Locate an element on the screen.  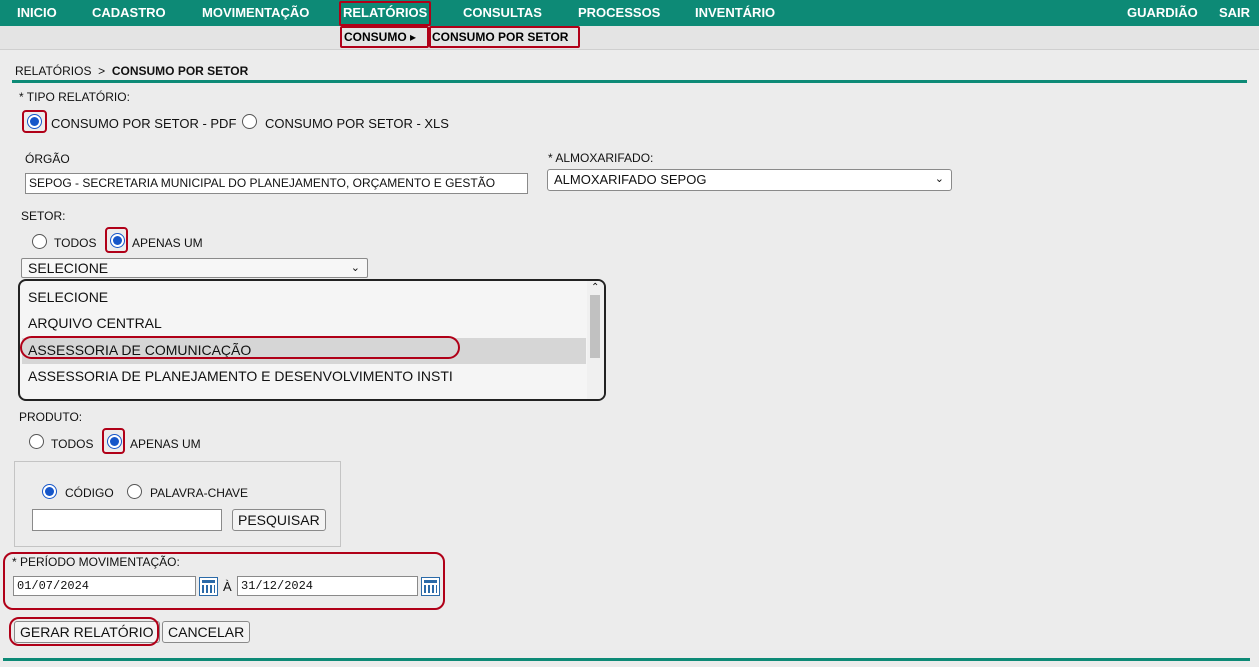
nav-inventario: INVENTÁRIO is located at coordinates (735, 13).